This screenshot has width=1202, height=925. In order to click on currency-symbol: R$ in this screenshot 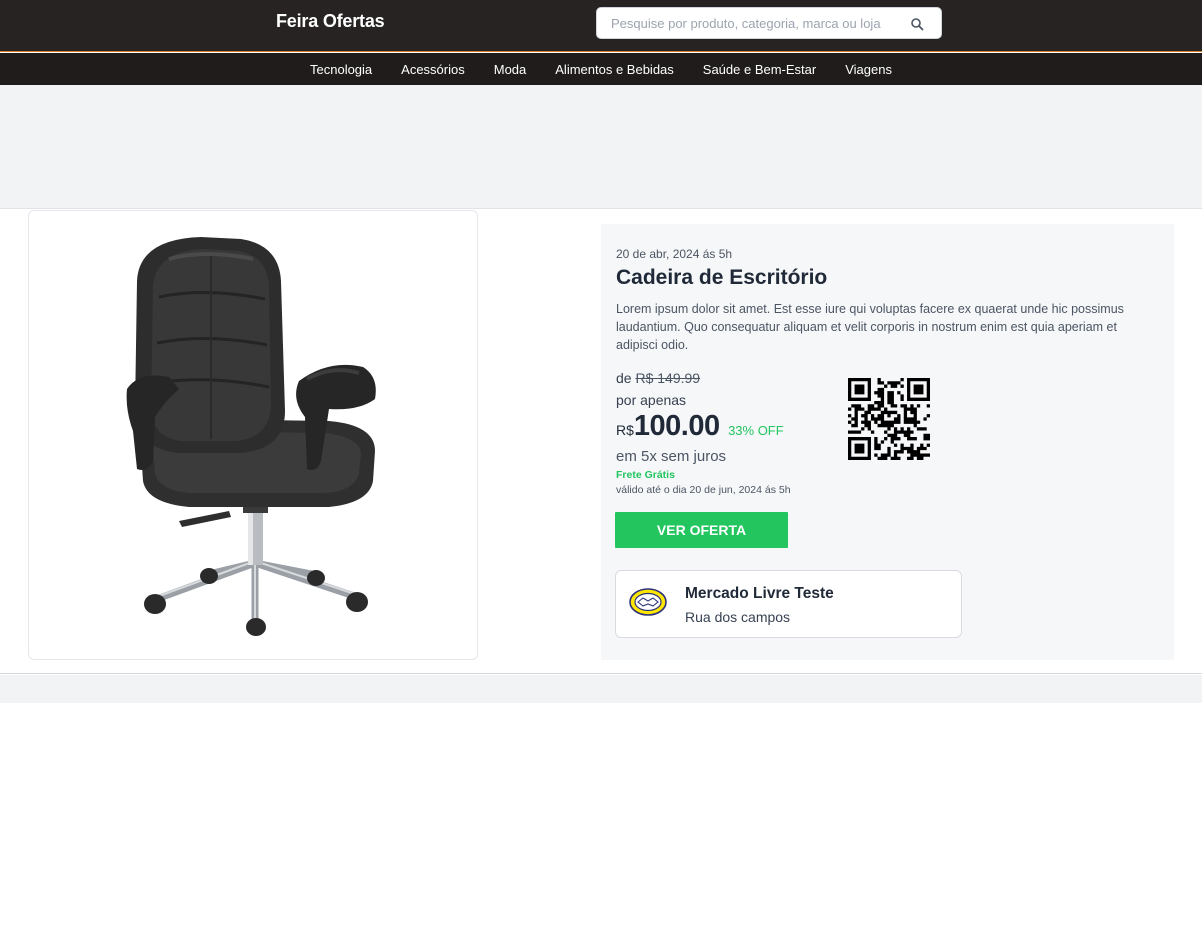, I will do `click(625, 430)`.